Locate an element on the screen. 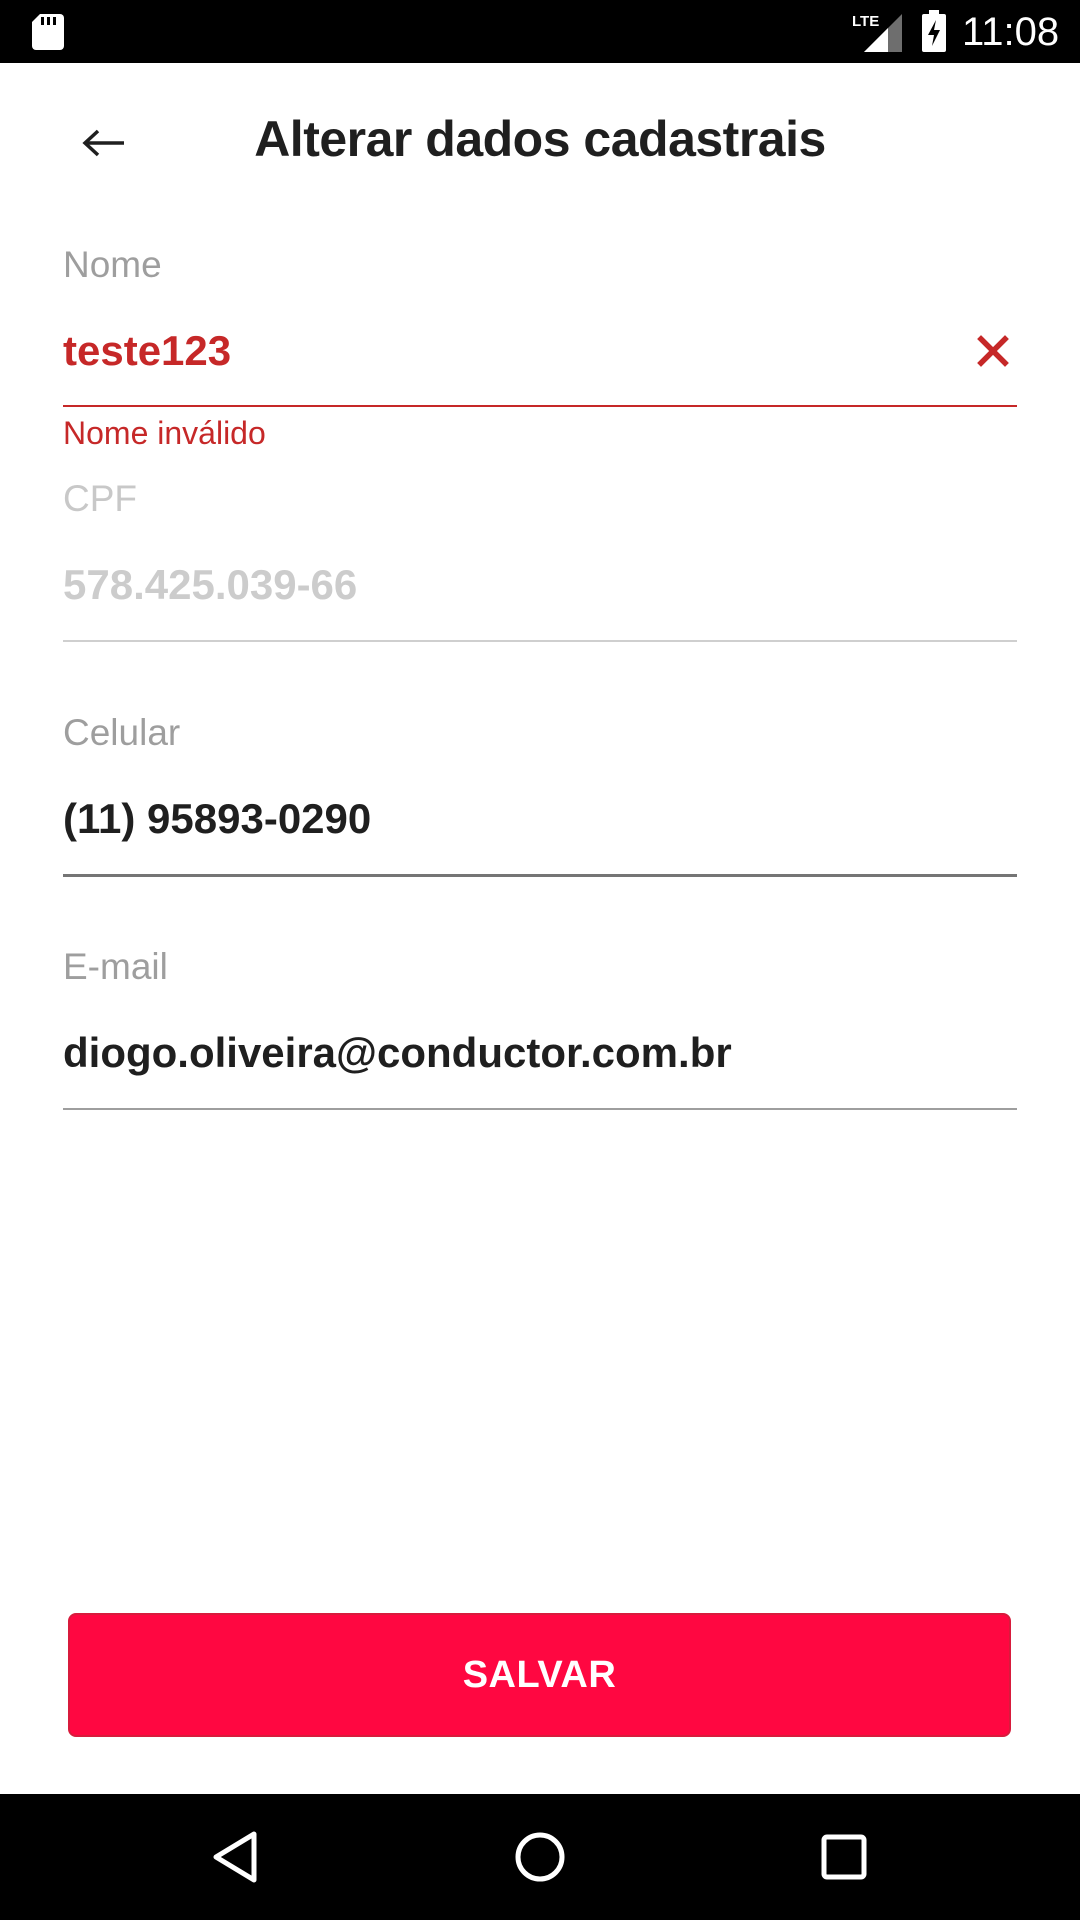 Image resolution: width=1080 pixels, height=1920 pixels. navigation-bar is located at coordinates (540, 1857).